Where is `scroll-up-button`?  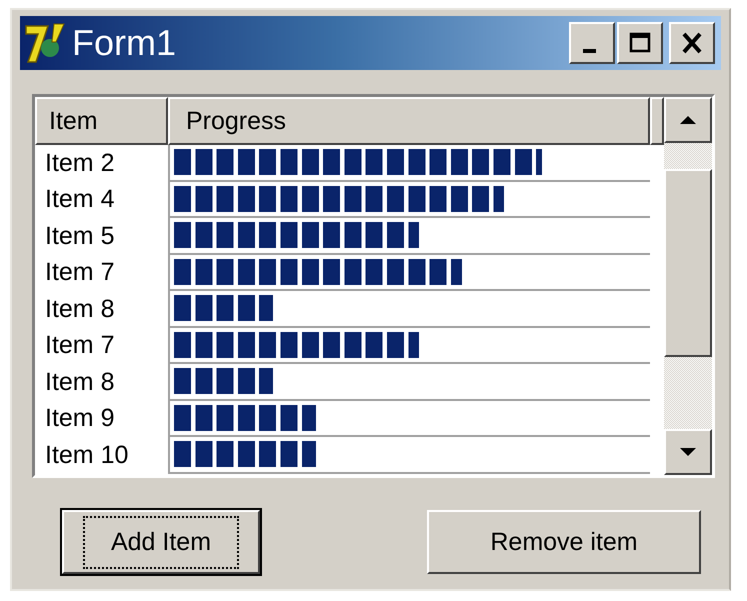
scroll-up-button is located at coordinates (688, 120).